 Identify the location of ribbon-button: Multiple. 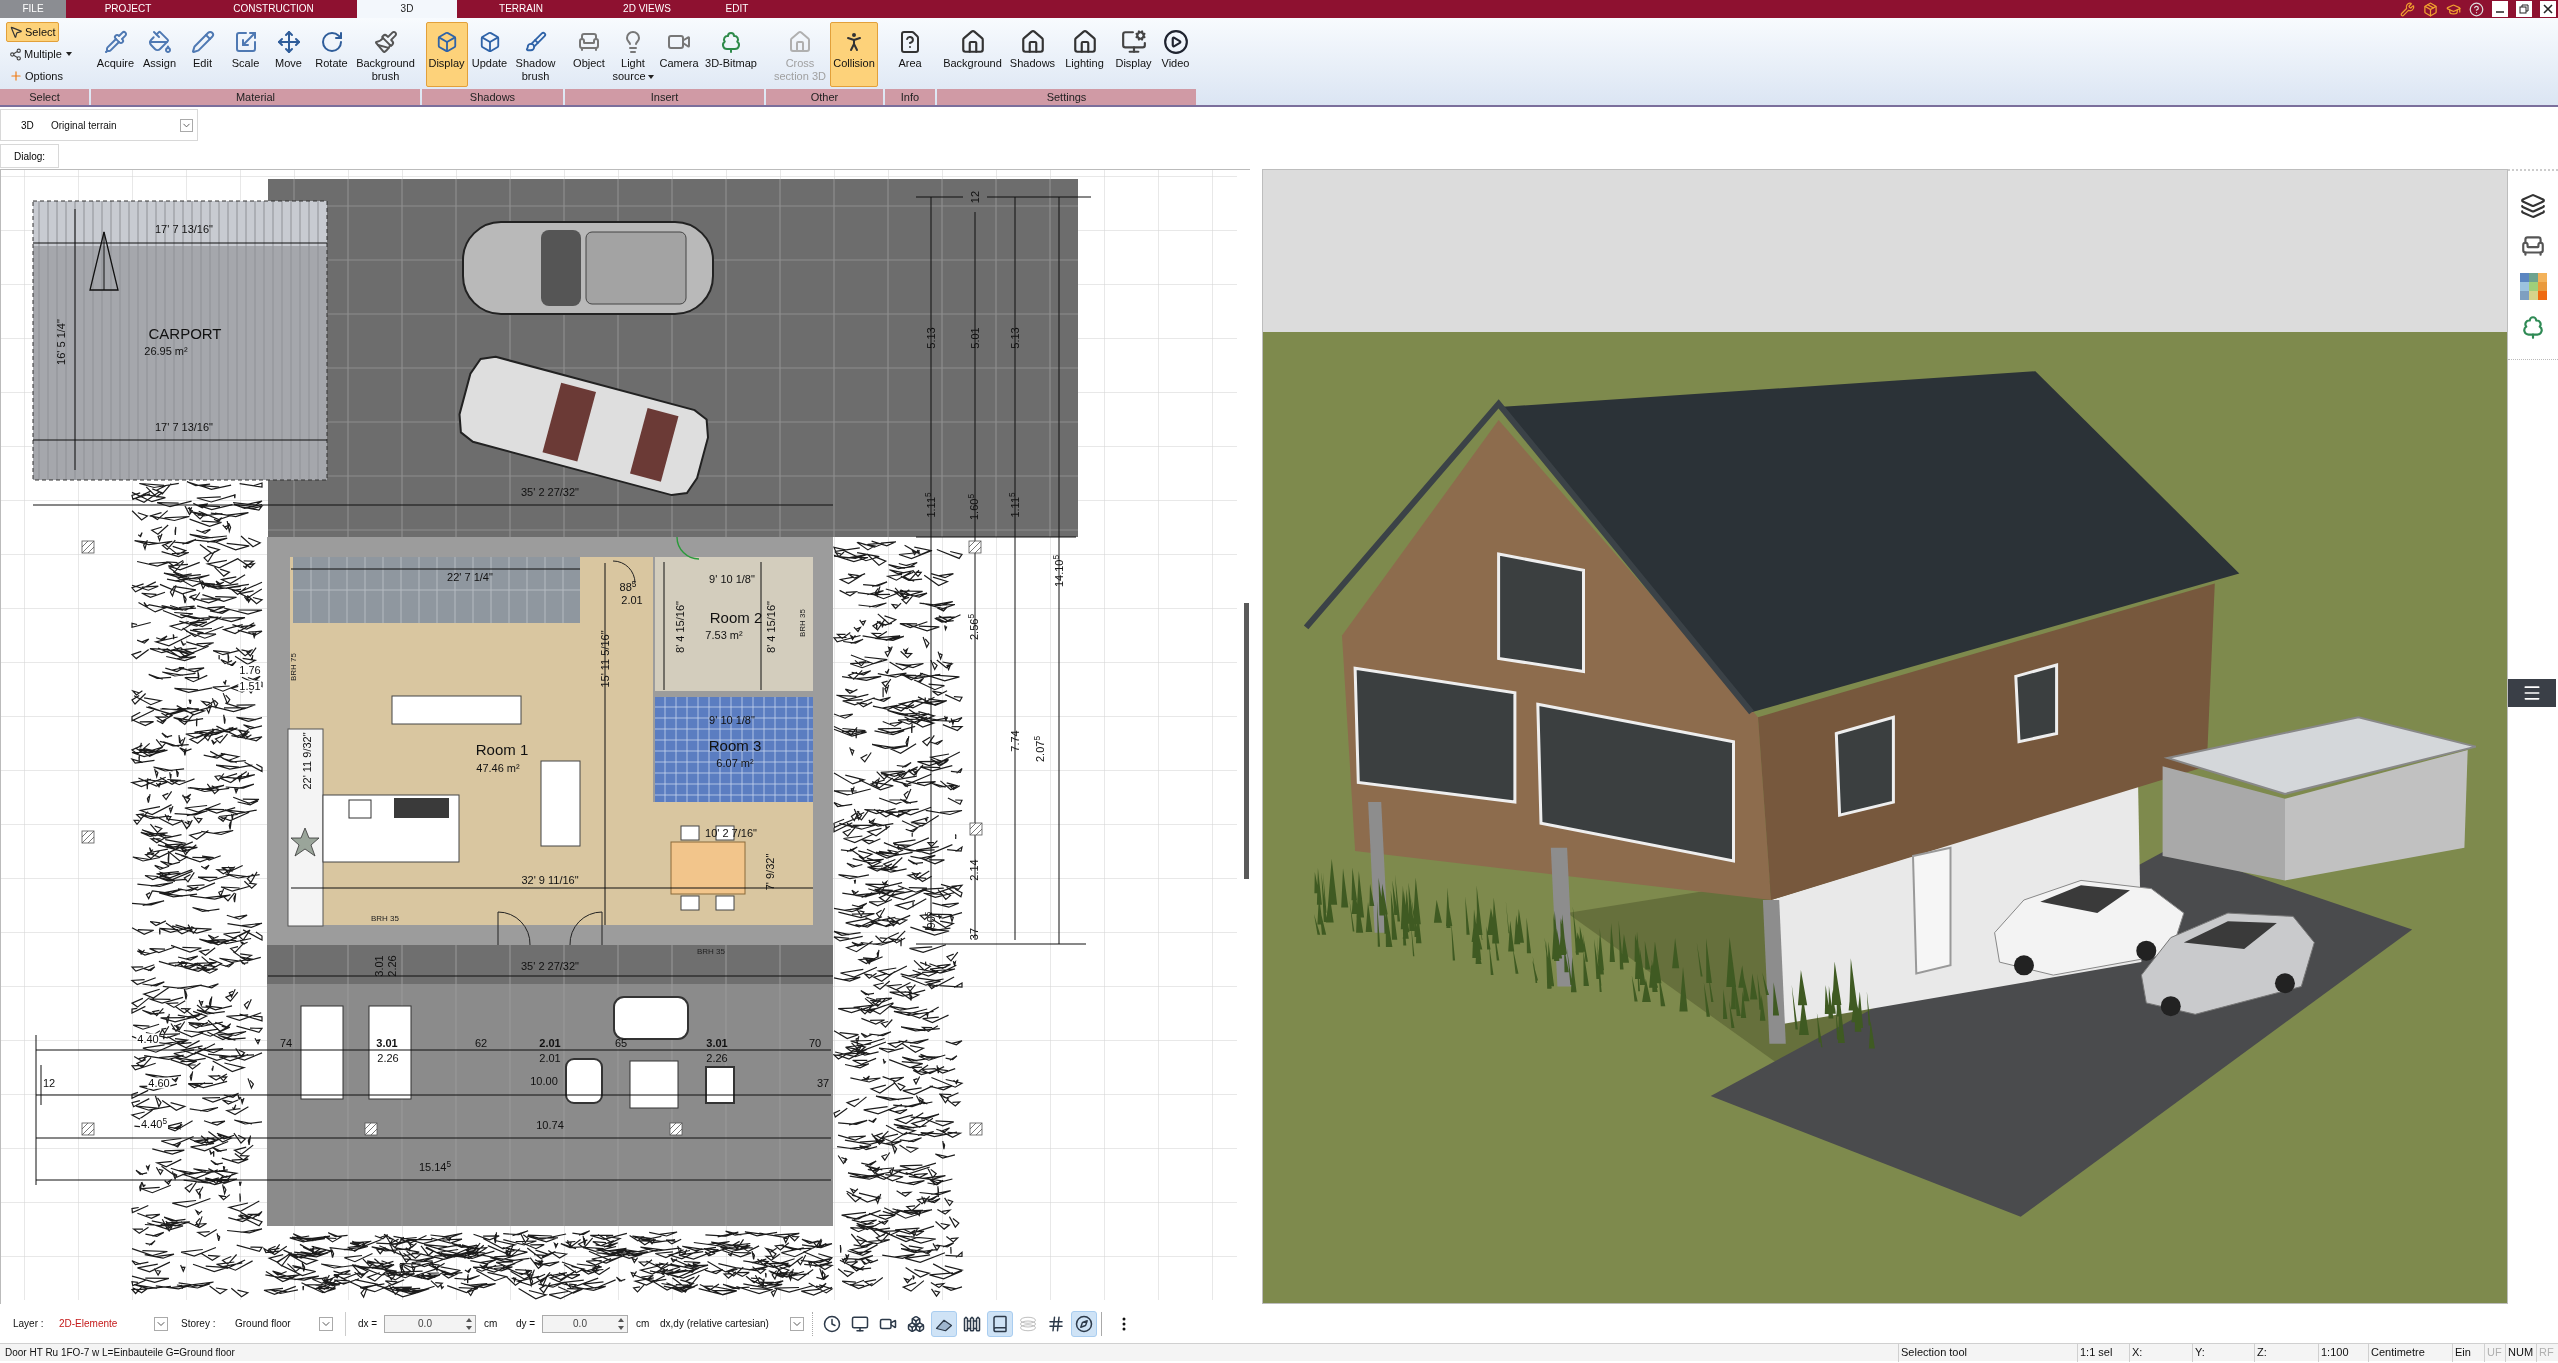
(40, 54).